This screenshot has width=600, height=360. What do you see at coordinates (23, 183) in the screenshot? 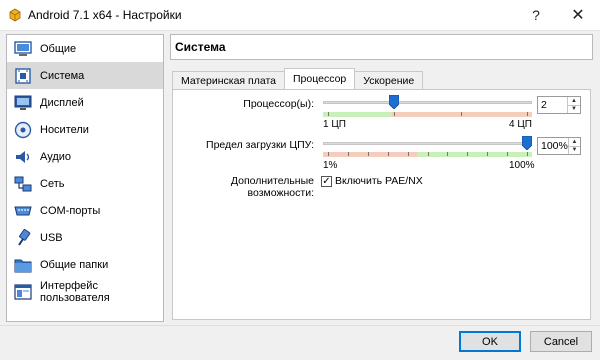
I see `network-icon` at bounding box center [23, 183].